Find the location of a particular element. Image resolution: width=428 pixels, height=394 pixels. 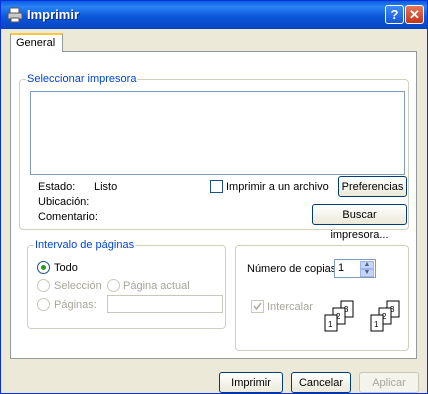

copies-group is located at coordinates (322, 298).